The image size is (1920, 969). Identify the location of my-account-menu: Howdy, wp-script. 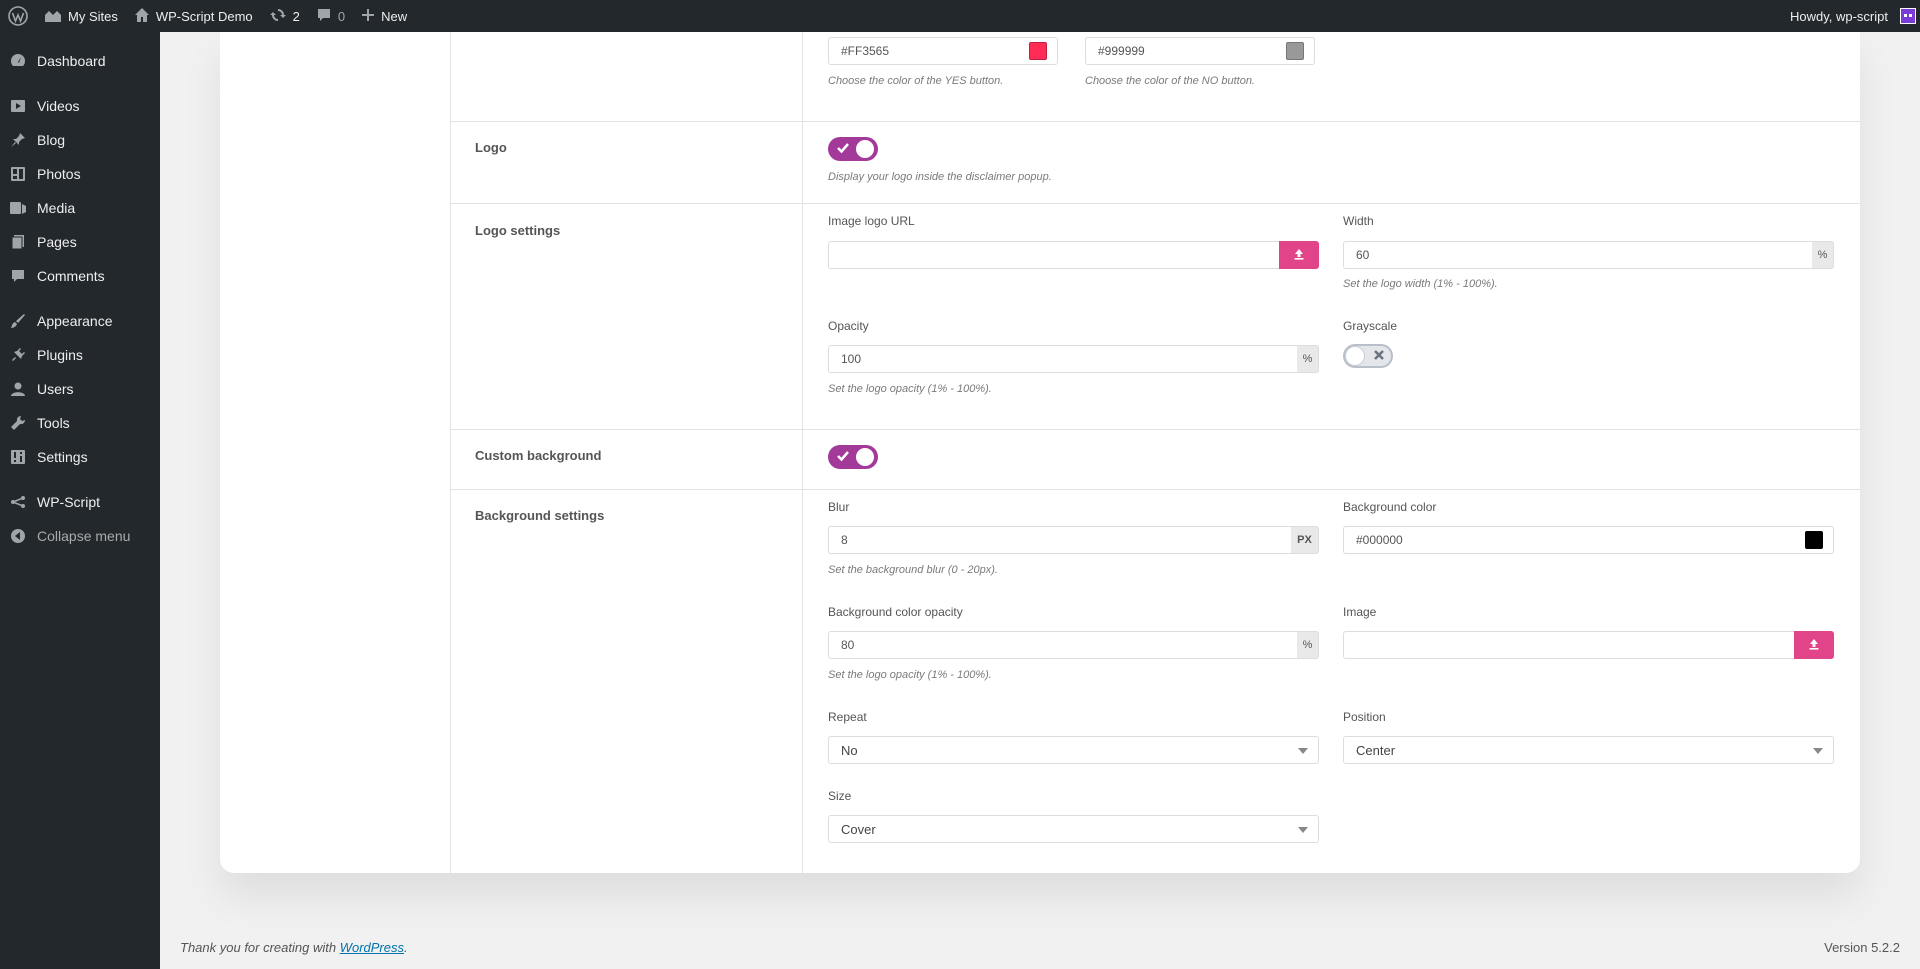
(1851, 16).